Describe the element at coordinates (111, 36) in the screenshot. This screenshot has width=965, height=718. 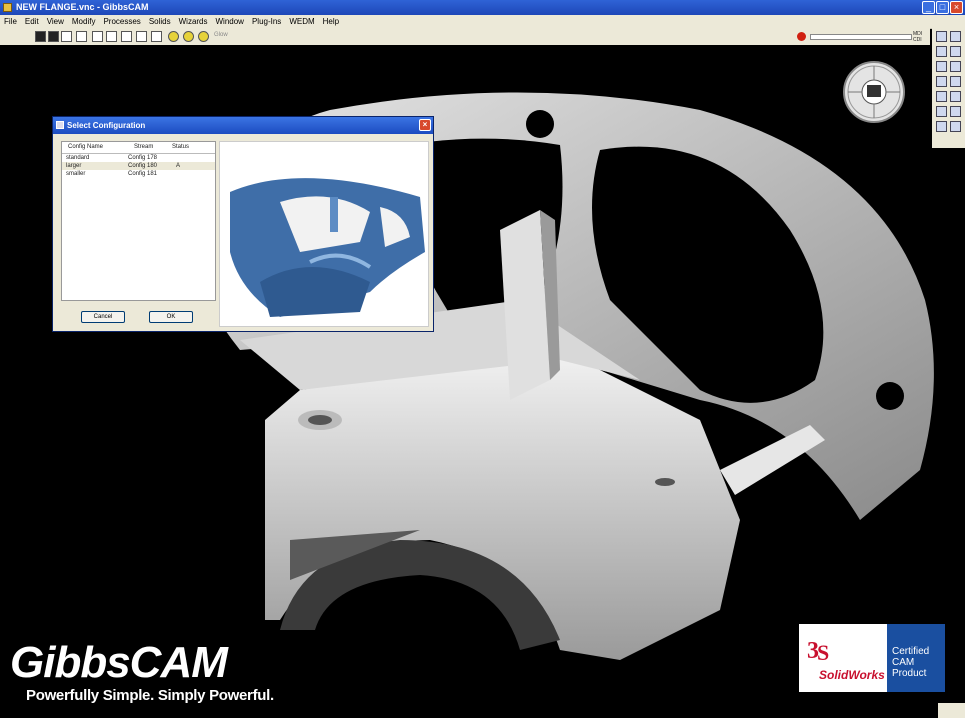
I see `zoom-icon` at that location.